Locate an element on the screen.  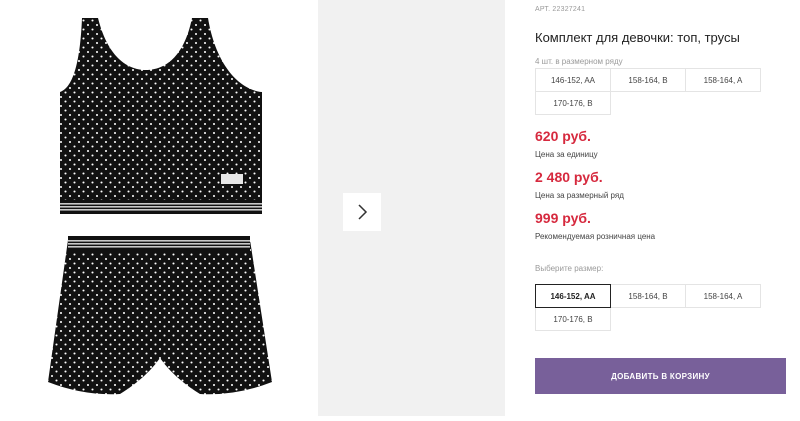
choose-size-label: Выберите размер: is located at coordinates (569, 268).